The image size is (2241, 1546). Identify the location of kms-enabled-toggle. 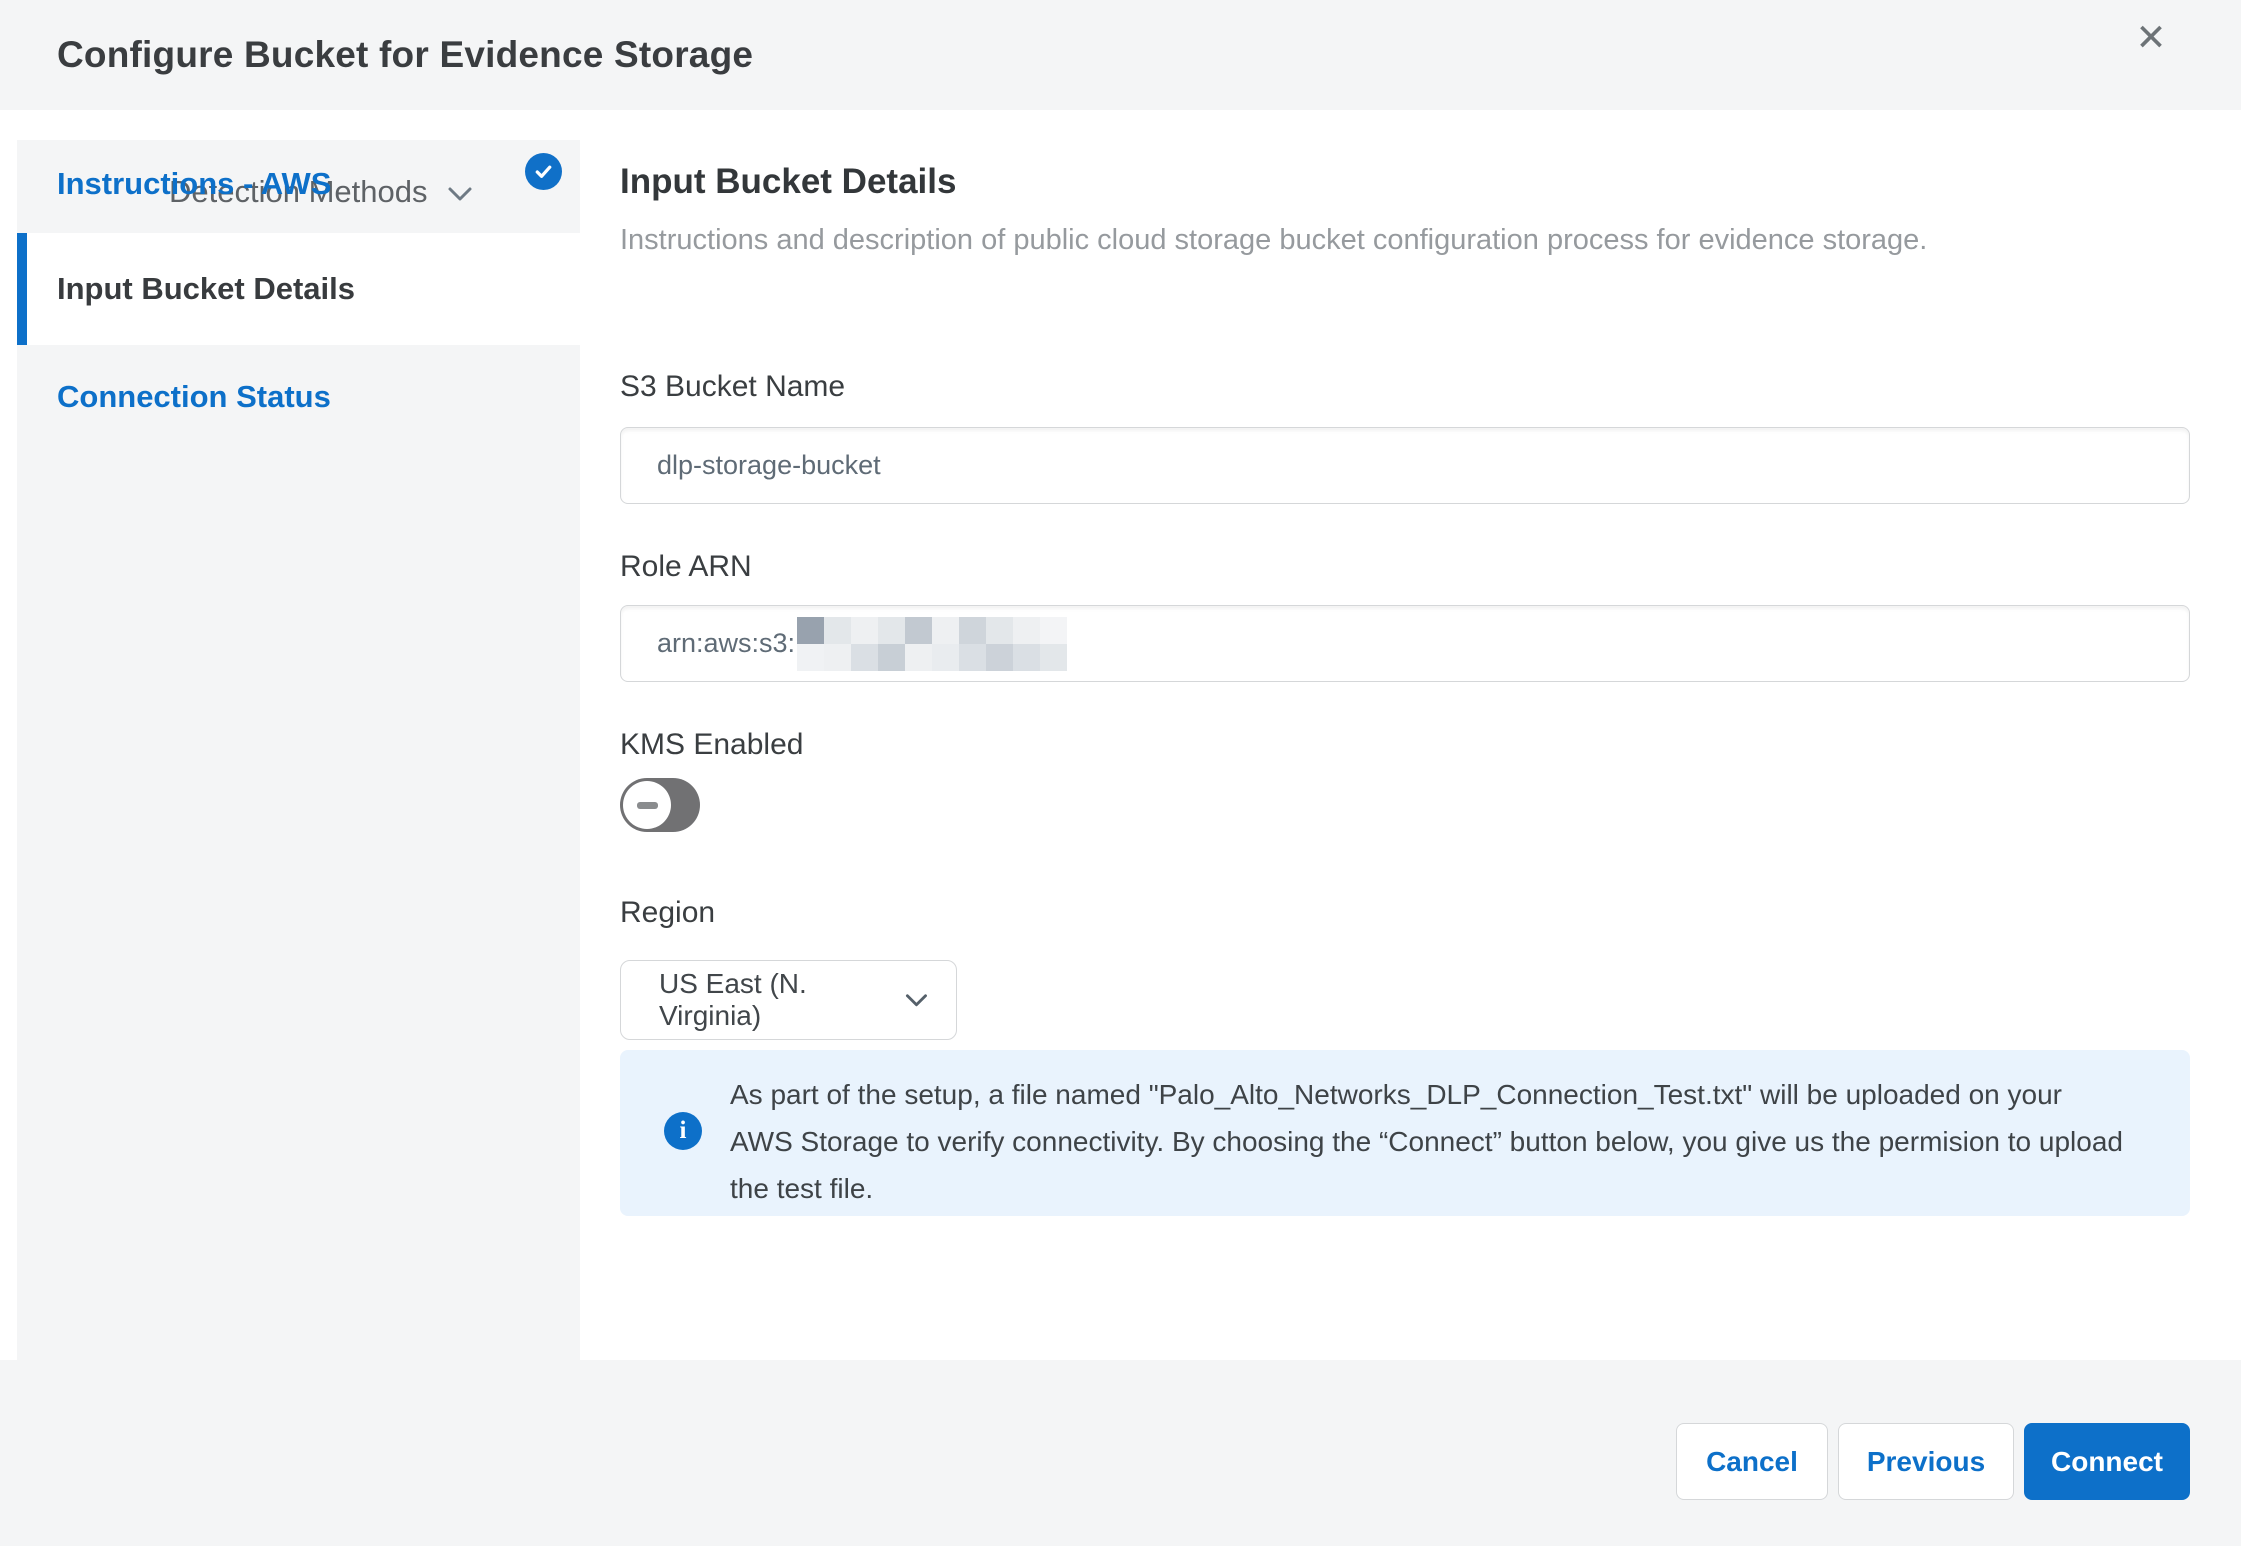
(660, 805).